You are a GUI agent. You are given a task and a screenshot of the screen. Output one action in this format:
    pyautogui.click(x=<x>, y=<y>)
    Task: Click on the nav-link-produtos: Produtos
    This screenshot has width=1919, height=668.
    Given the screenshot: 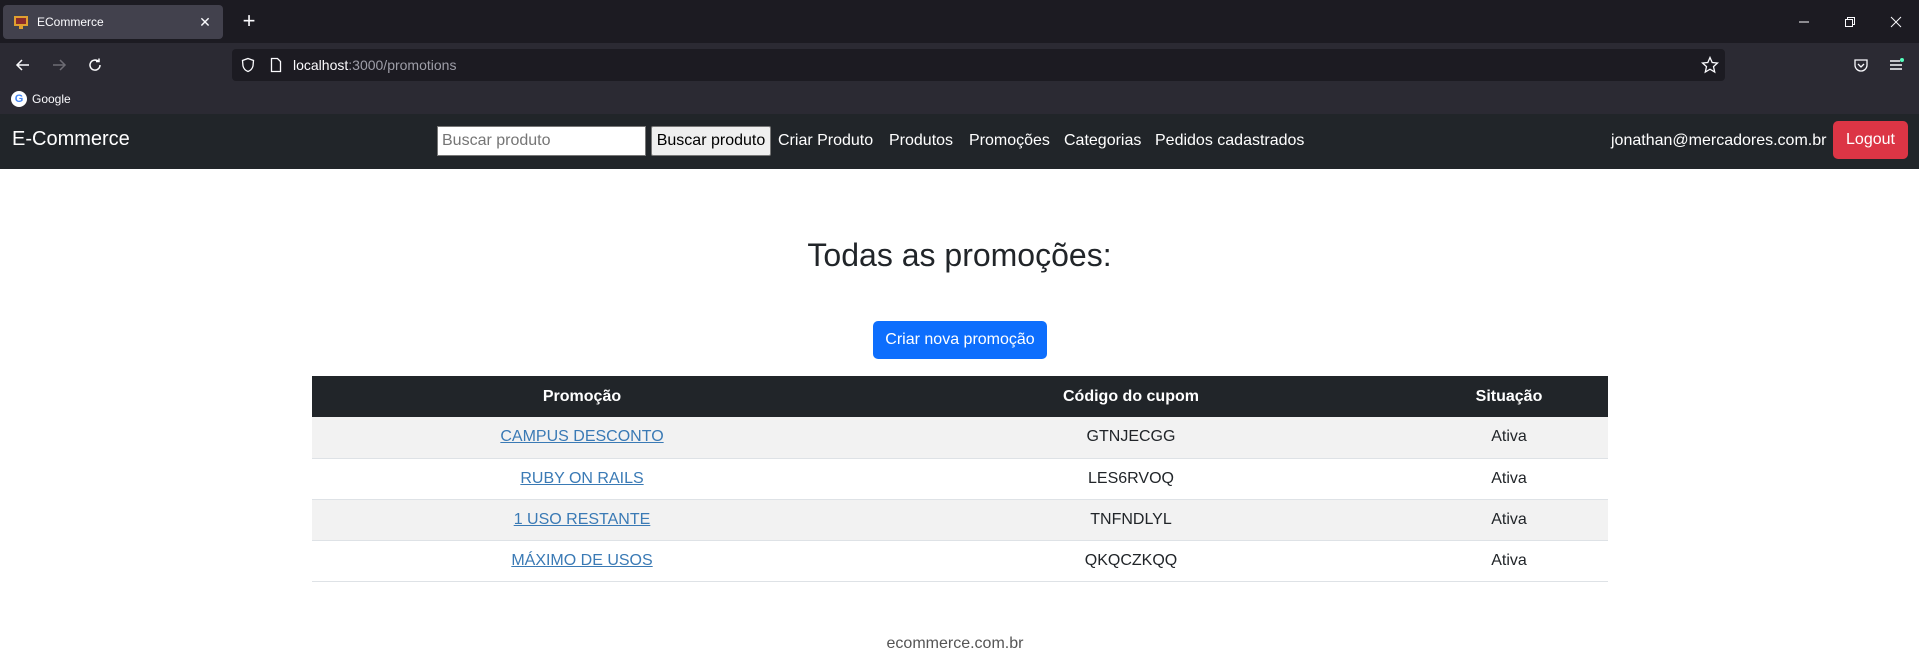 What is the action you would take?
    pyautogui.click(x=921, y=141)
    